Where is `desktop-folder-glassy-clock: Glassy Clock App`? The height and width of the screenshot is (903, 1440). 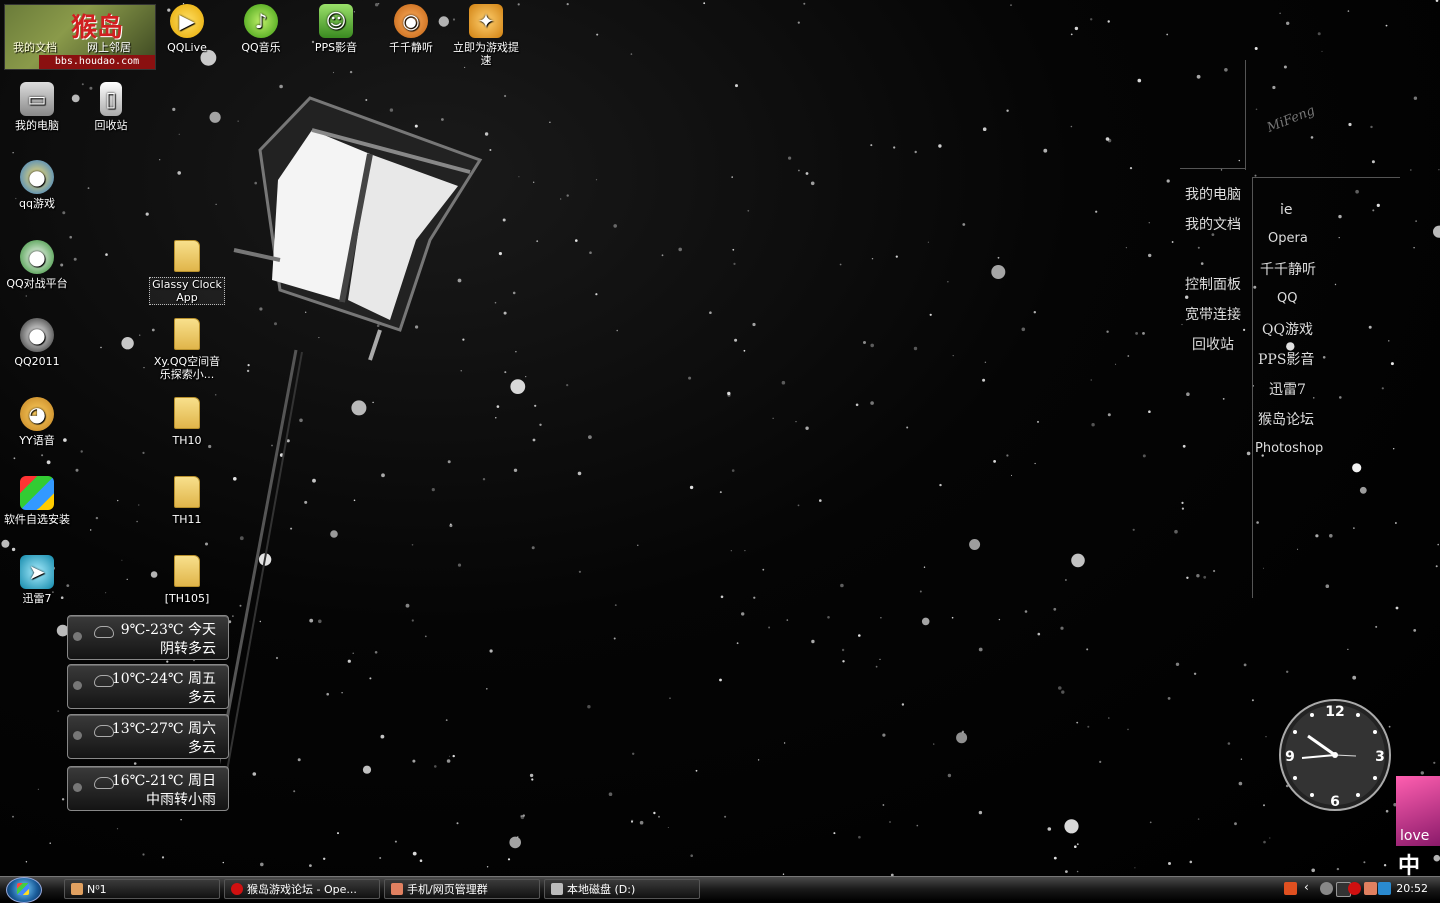
desktop-folder-glassy-clock: Glassy Clock App is located at coordinates (187, 272).